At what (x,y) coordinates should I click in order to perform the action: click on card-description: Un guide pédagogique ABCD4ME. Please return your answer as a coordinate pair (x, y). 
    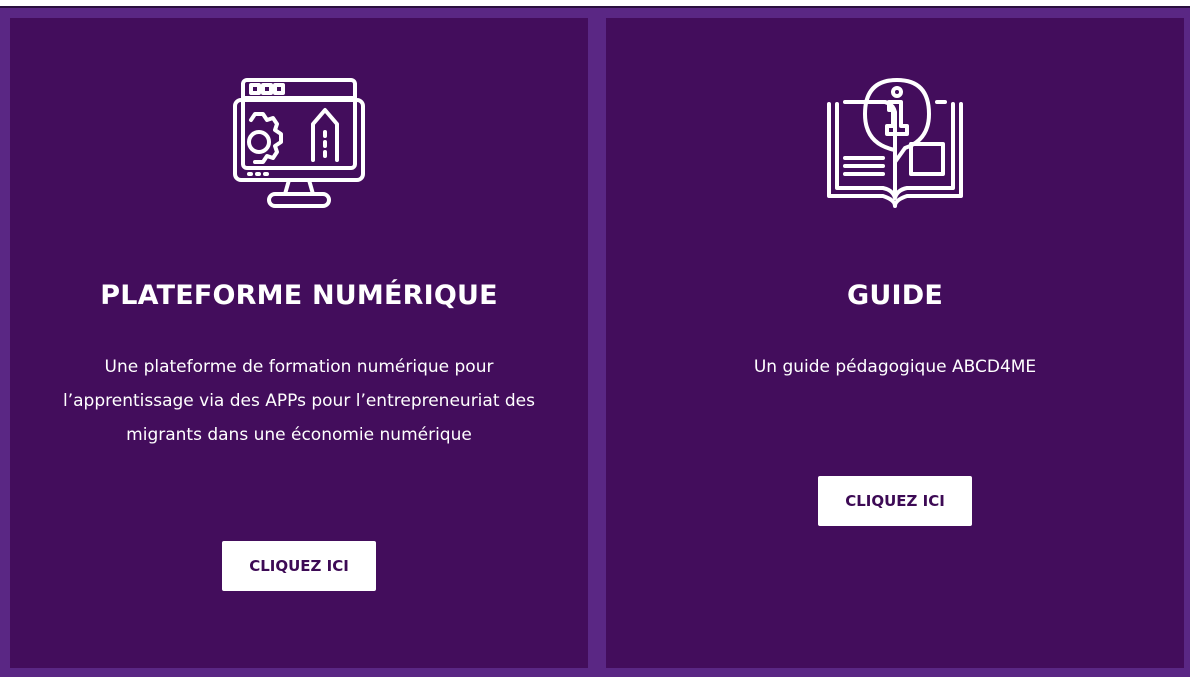
    Looking at the image, I should click on (895, 367).